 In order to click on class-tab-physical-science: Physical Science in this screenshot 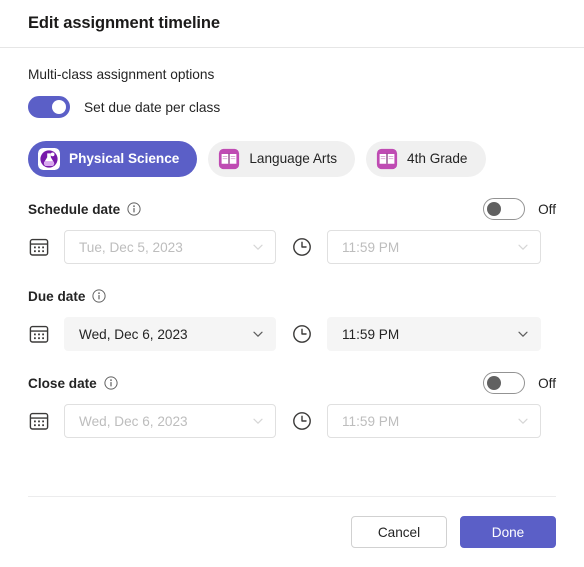, I will do `click(113, 159)`.